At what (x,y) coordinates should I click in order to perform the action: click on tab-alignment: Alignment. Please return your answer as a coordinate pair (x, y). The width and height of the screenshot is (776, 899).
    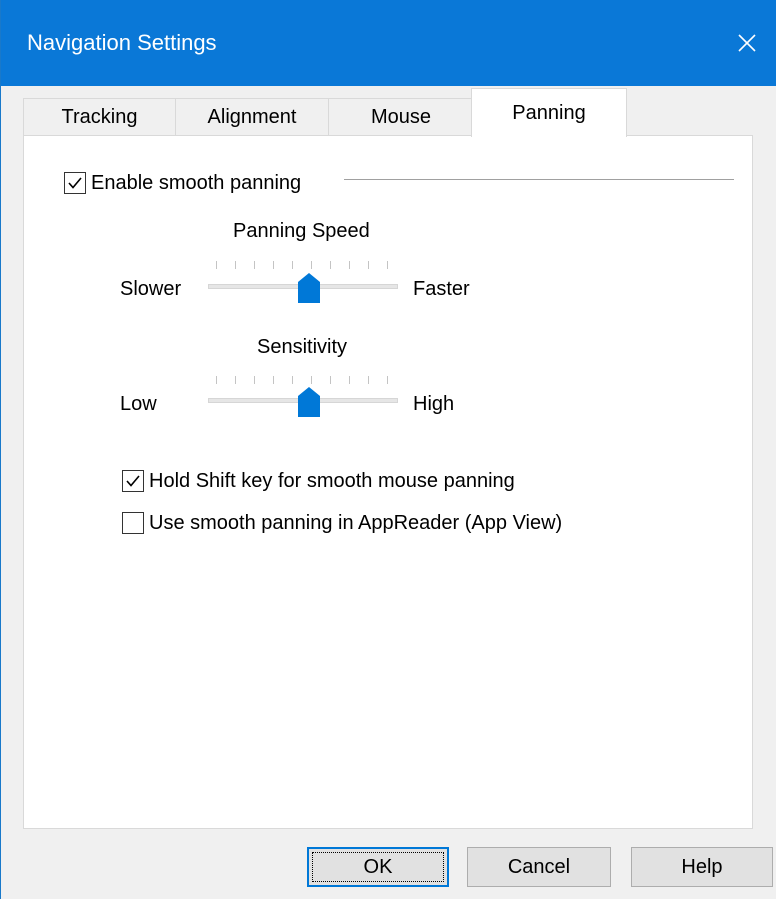
    Looking at the image, I should click on (252, 117).